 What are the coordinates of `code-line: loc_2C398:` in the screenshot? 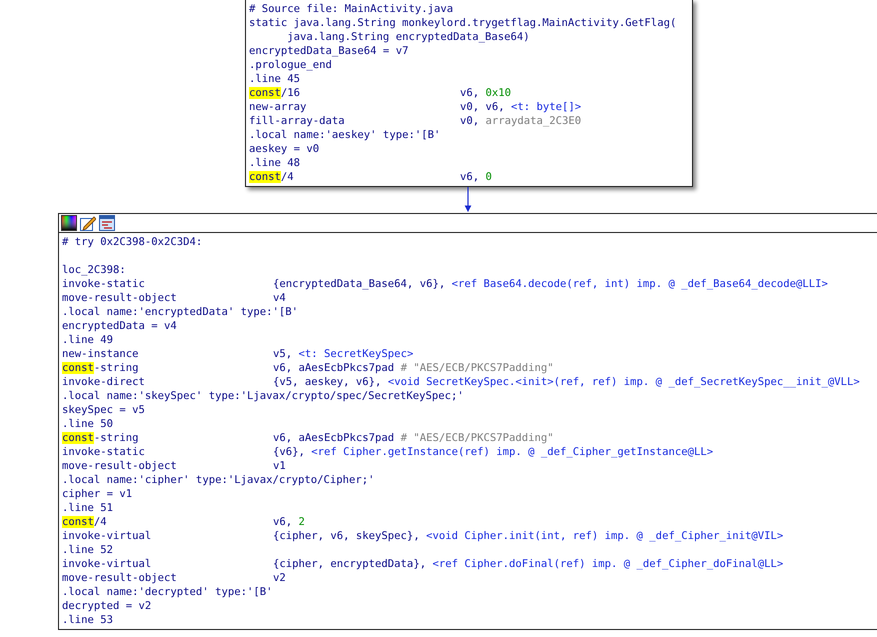 It's located at (94, 270).